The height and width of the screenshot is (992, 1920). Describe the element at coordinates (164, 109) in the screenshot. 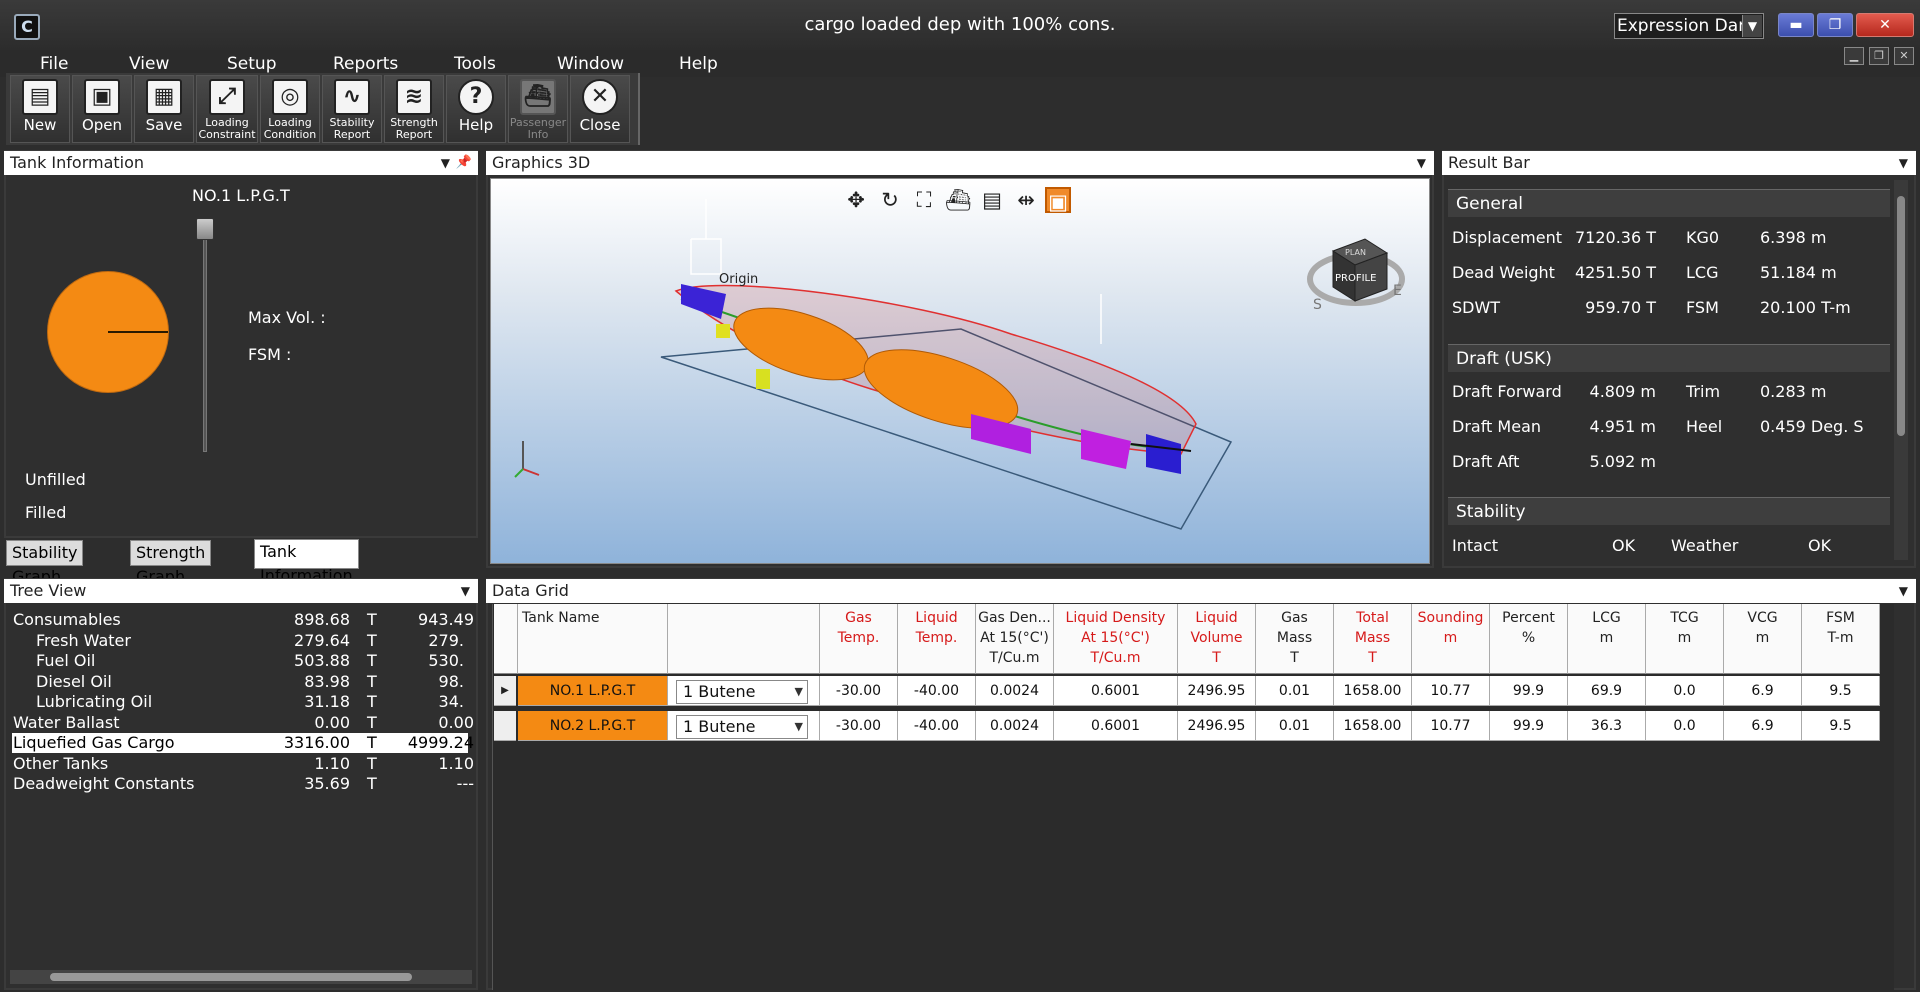

I see `save-button: ▦ Save` at that location.